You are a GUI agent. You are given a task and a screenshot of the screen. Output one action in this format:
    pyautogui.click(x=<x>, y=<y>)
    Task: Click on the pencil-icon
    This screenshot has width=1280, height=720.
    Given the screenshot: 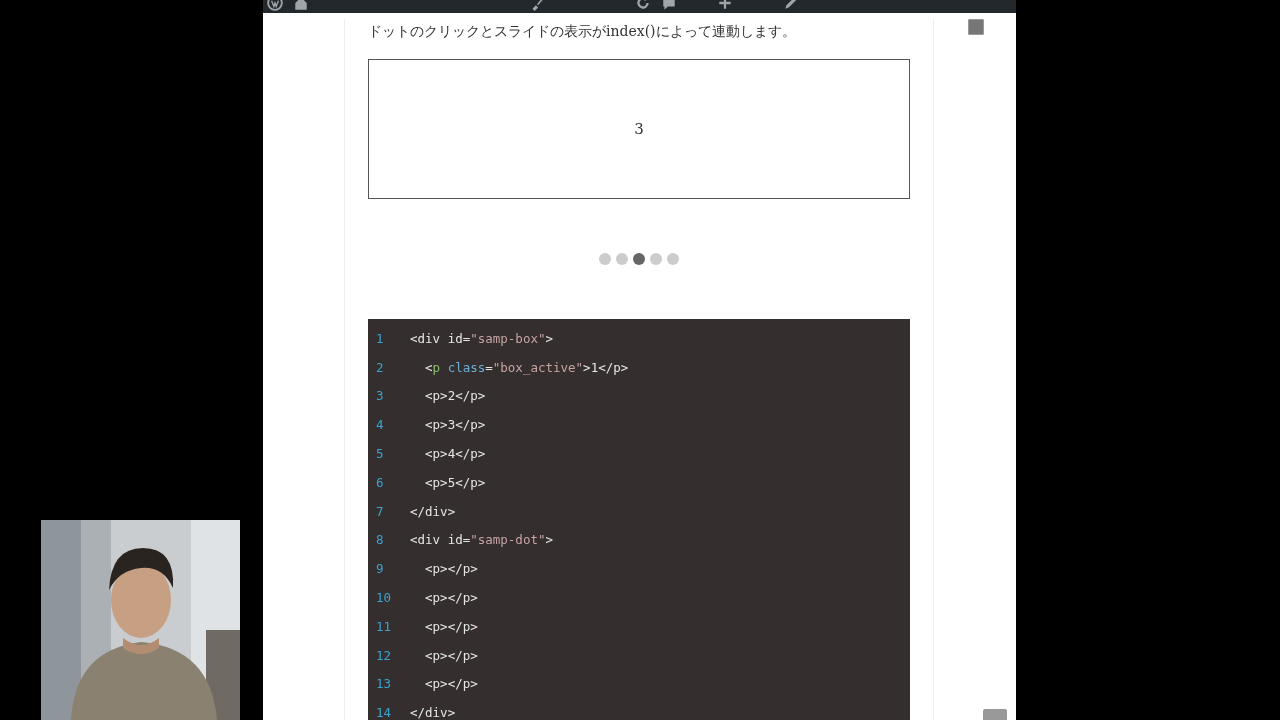 What is the action you would take?
    pyautogui.click(x=790, y=5)
    